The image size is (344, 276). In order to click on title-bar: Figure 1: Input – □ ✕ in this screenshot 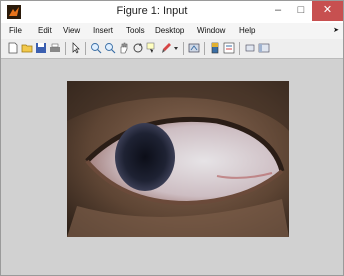, I will do `click(172, 12)`.